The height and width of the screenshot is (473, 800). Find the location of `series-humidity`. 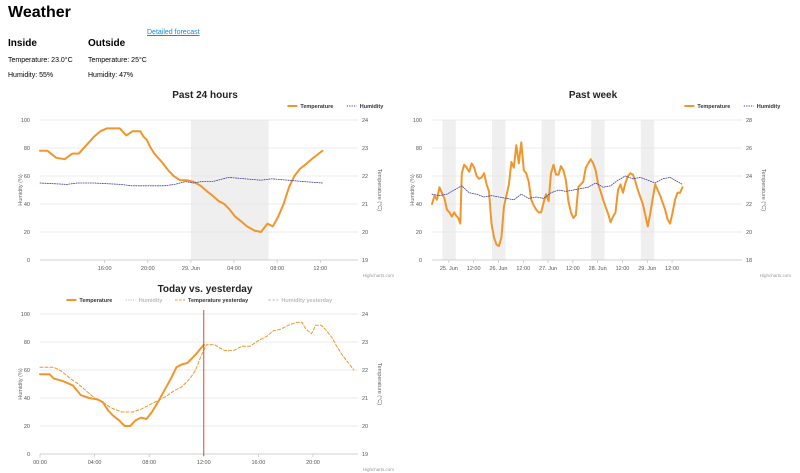

series-humidity is located at coordinates (181, 182).